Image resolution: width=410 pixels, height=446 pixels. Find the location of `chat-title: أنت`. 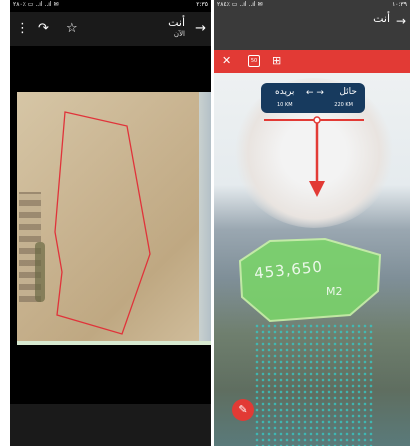

chat-title: أنت is located at coordinates (381, 18).